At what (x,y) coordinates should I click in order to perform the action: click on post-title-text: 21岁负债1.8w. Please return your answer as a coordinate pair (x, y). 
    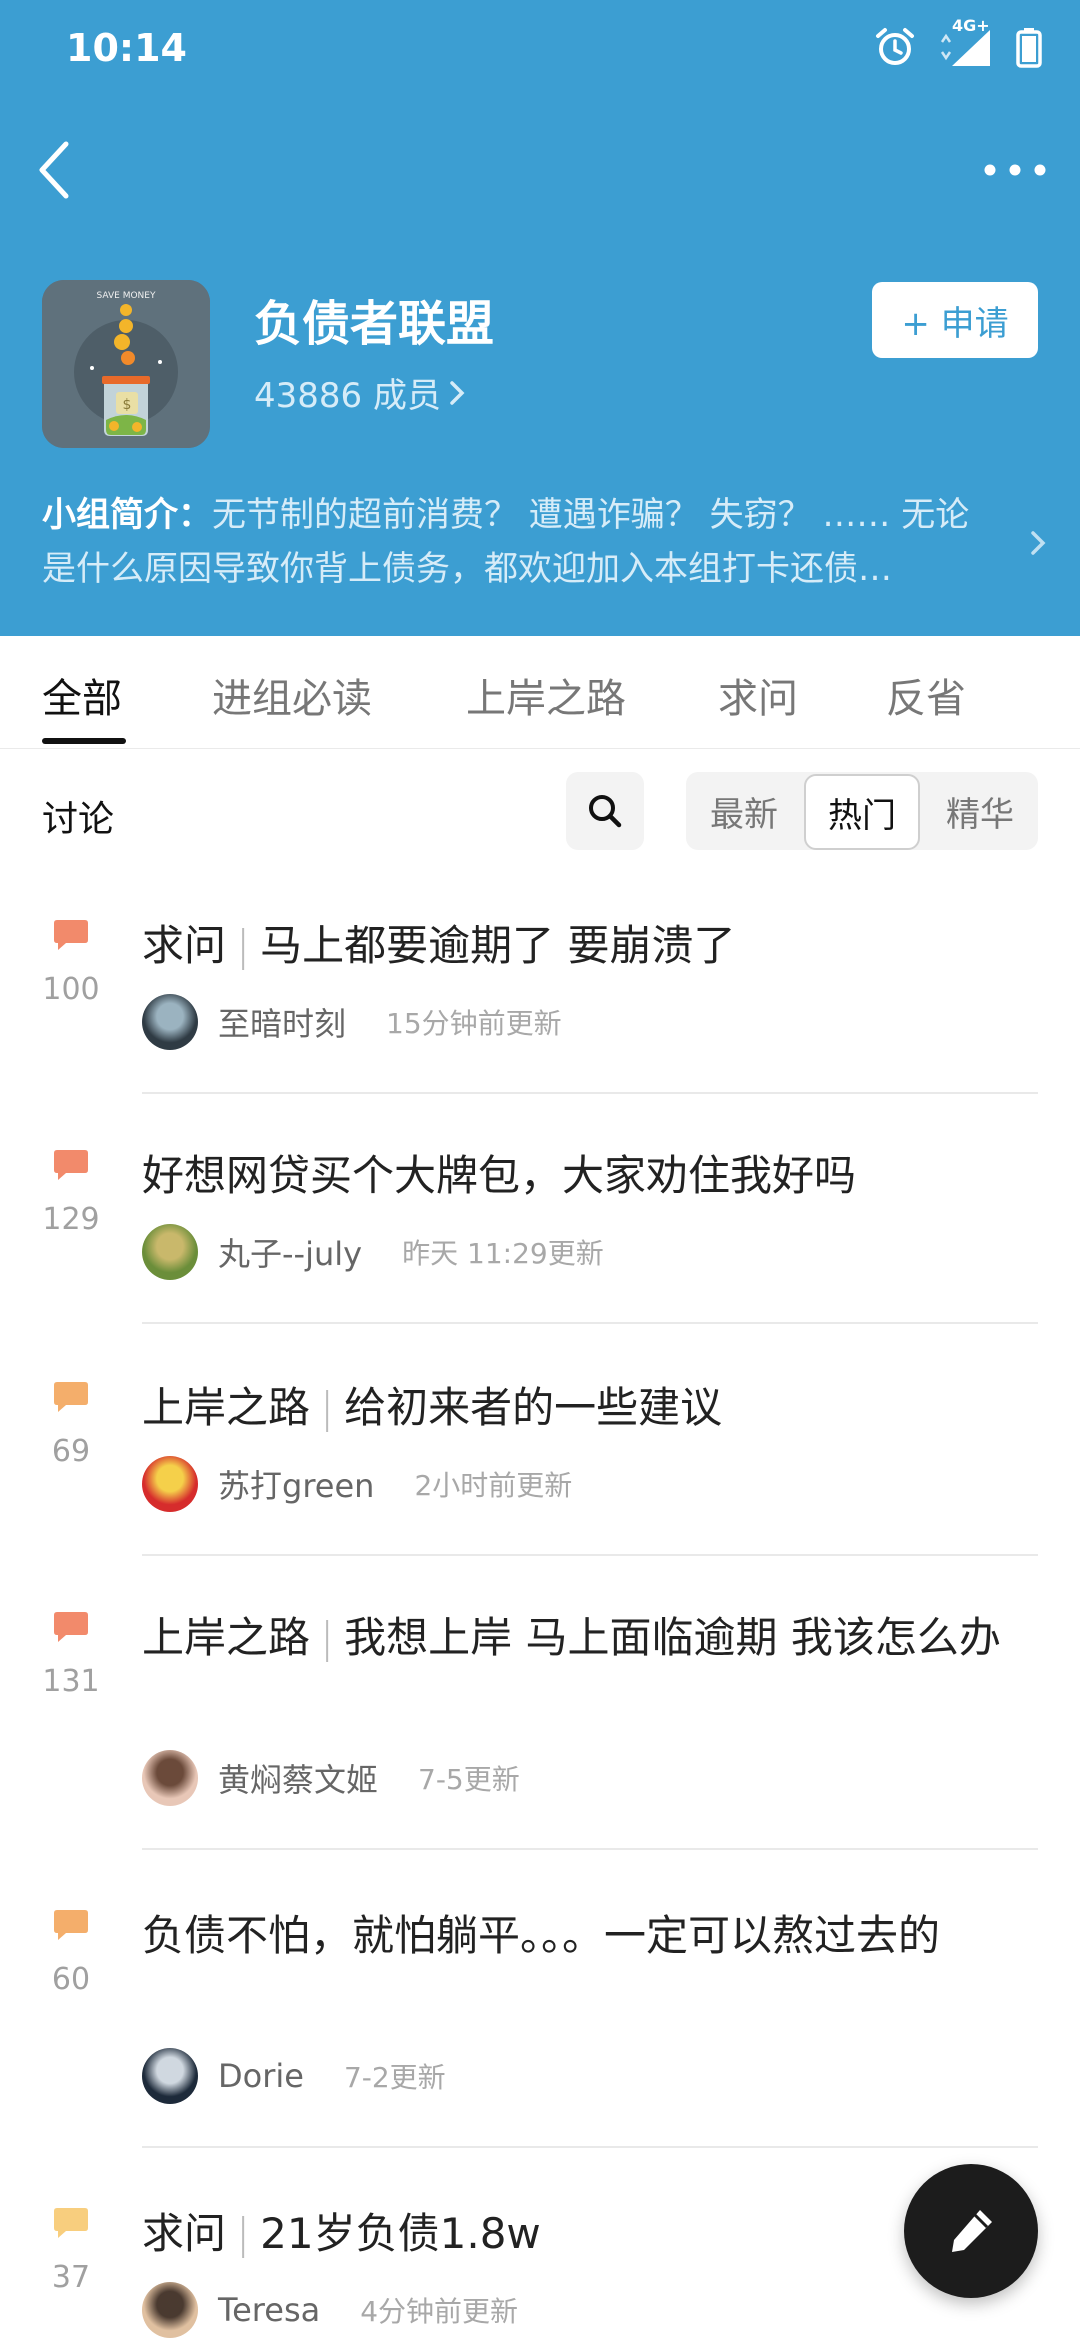
    Looking at the image, I should click on (400, 2233).